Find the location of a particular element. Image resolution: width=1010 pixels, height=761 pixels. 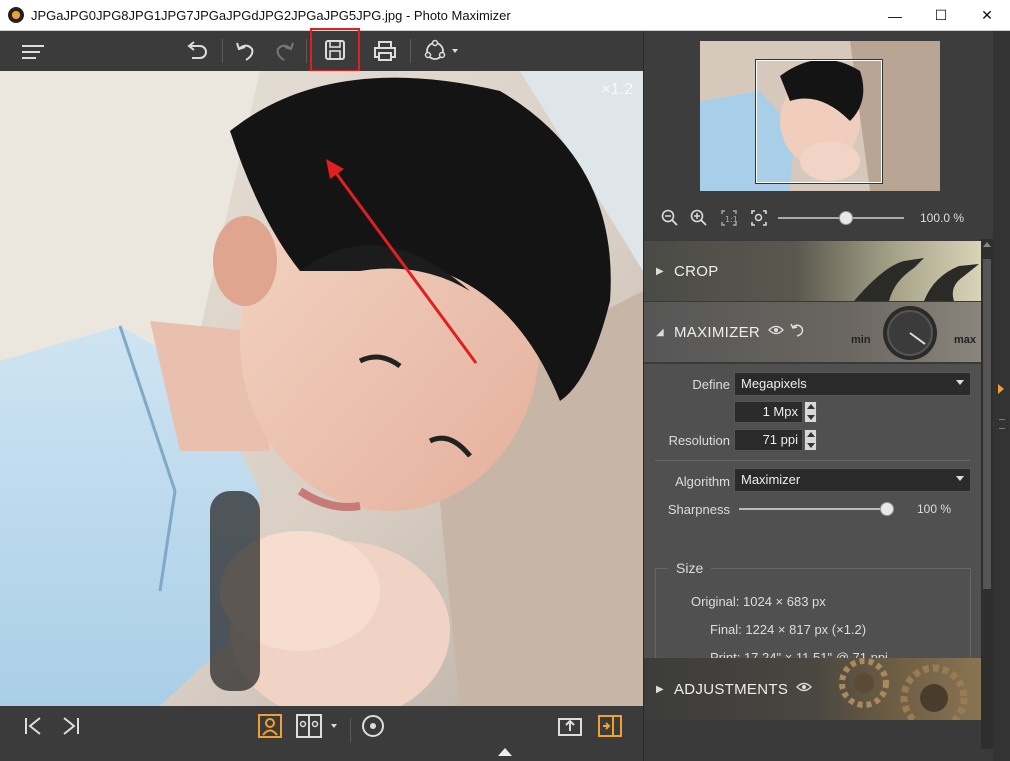

minimize-button: — is located at coordinates (895, 15).